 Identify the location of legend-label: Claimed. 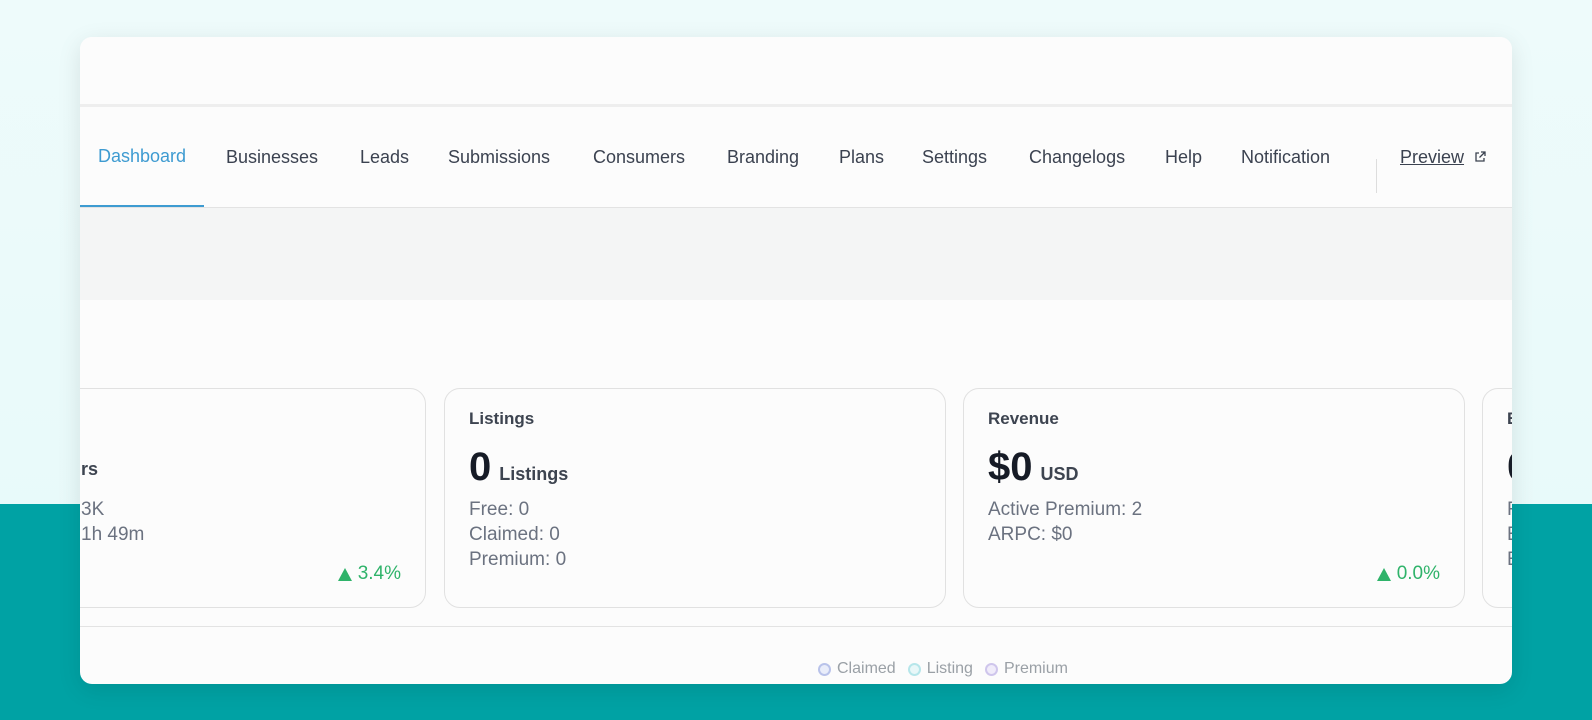
(866, 668).